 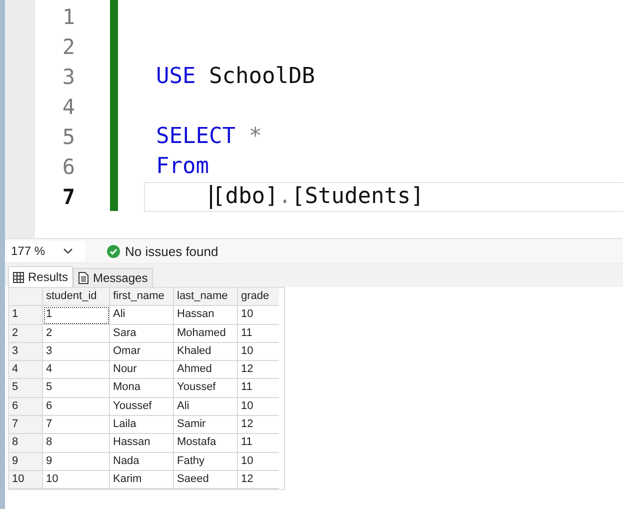 I want to click on line-number: 7, so click(x=68, y=197).